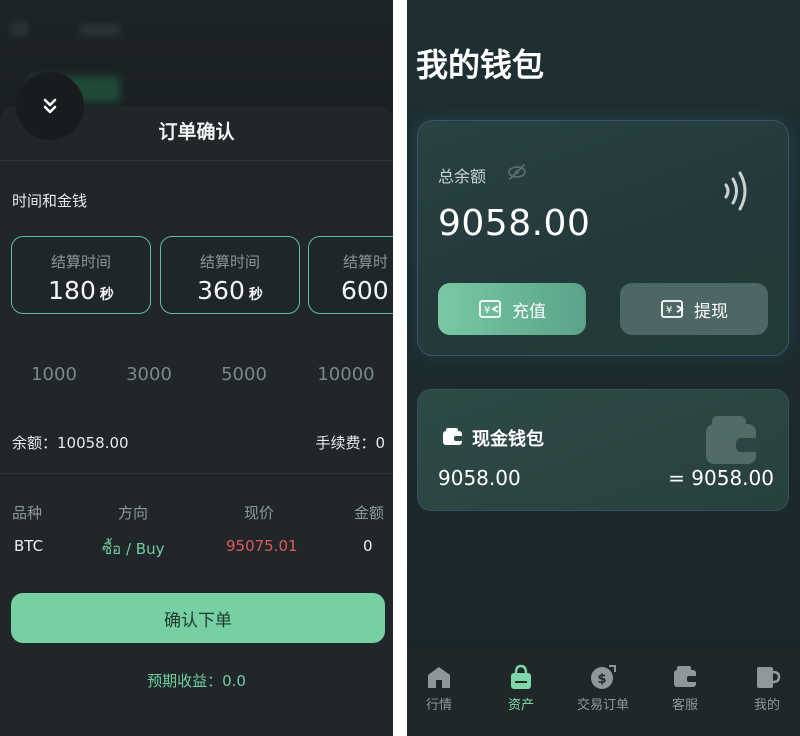 This screenshot has width=800, height=736. Describe the element at coordinates (479, 478) in the screenshot. I see `cash-wallet-amount: 9058.00` at that location.